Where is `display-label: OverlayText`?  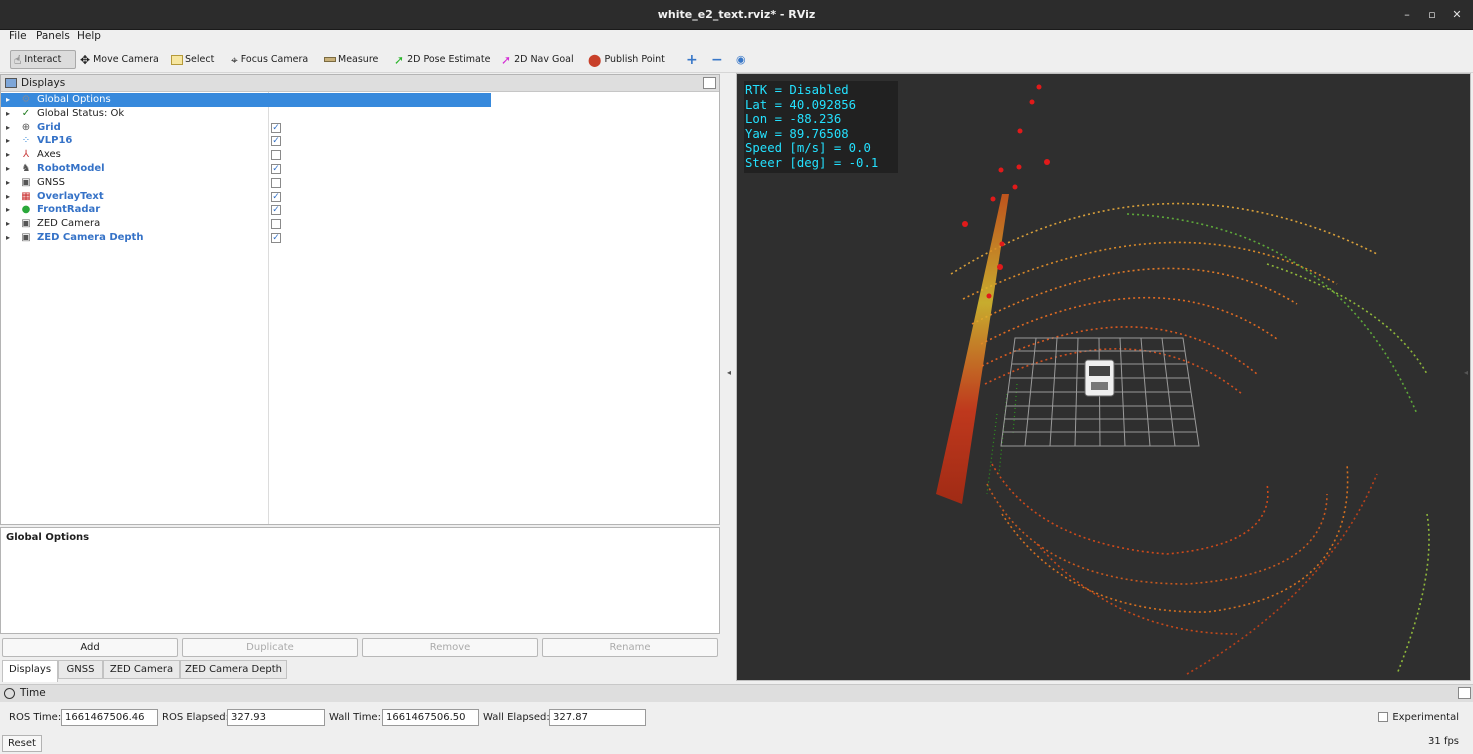 display-label: OverlayText is located at coordinates (70, 196).